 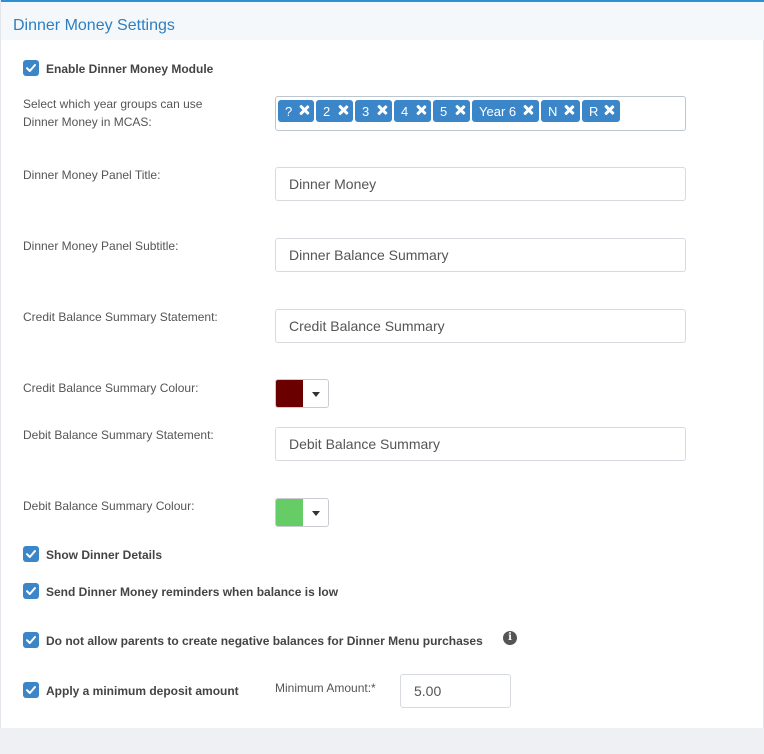 I want to click on tag-year-group: ?, so click(x=296, y=111).